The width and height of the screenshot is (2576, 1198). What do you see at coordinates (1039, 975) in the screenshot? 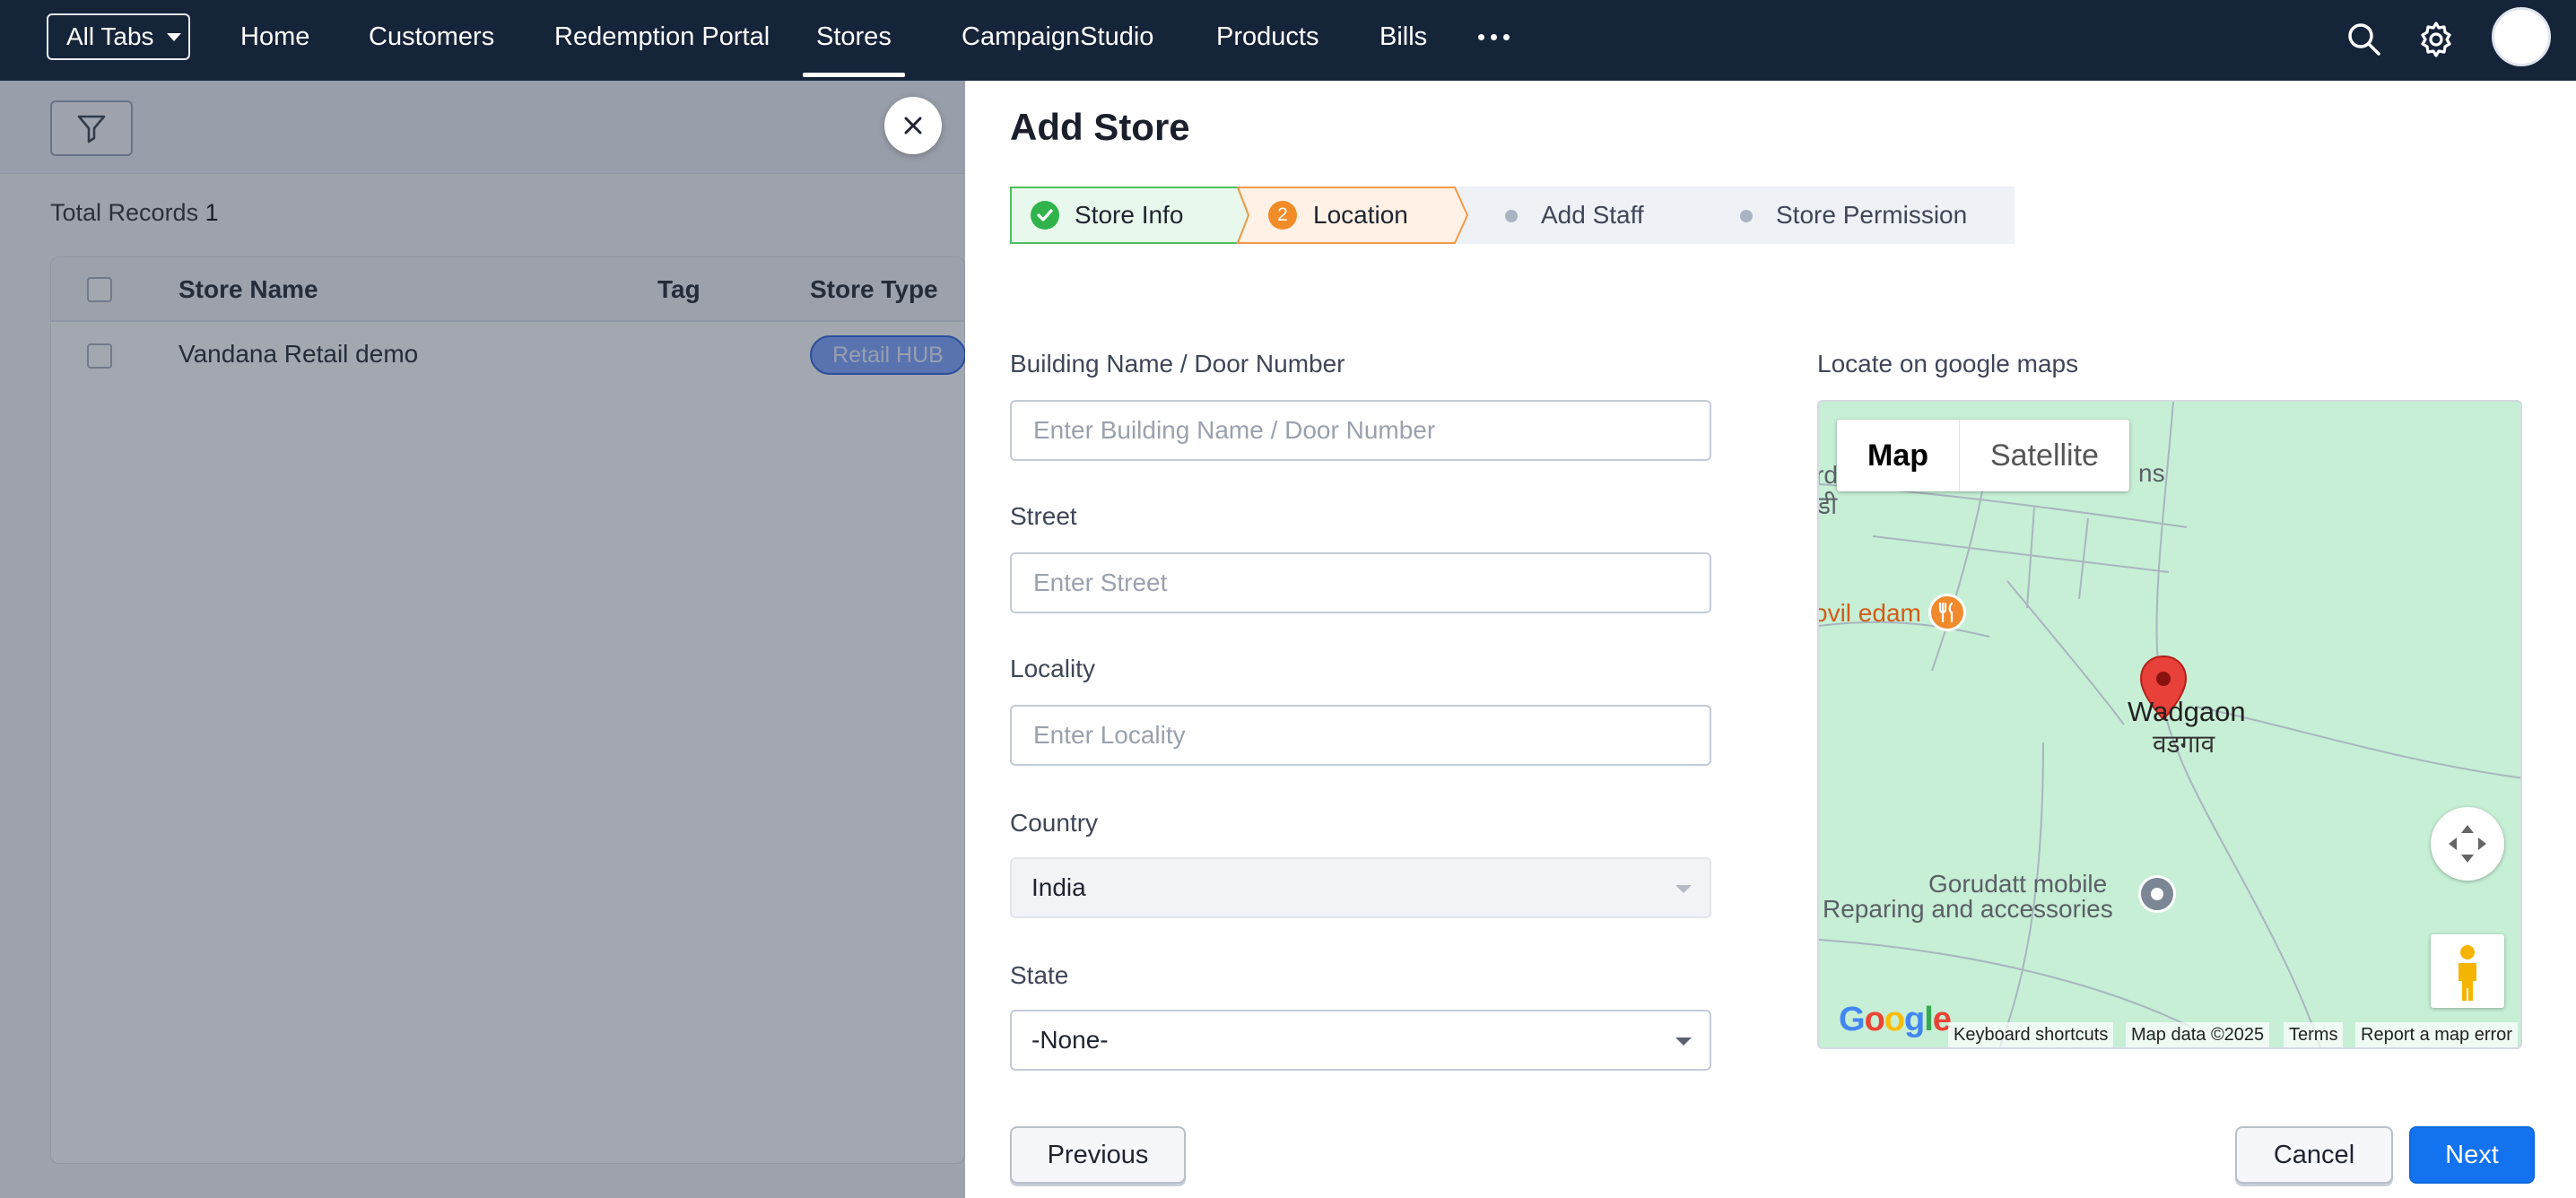
I see `state-label: State` at bounding box center [1039, 975].